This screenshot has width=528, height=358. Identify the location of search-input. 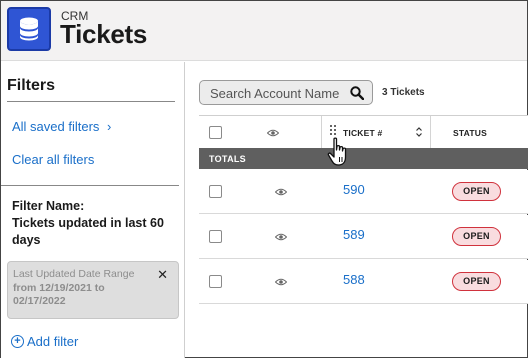
(277, 93).